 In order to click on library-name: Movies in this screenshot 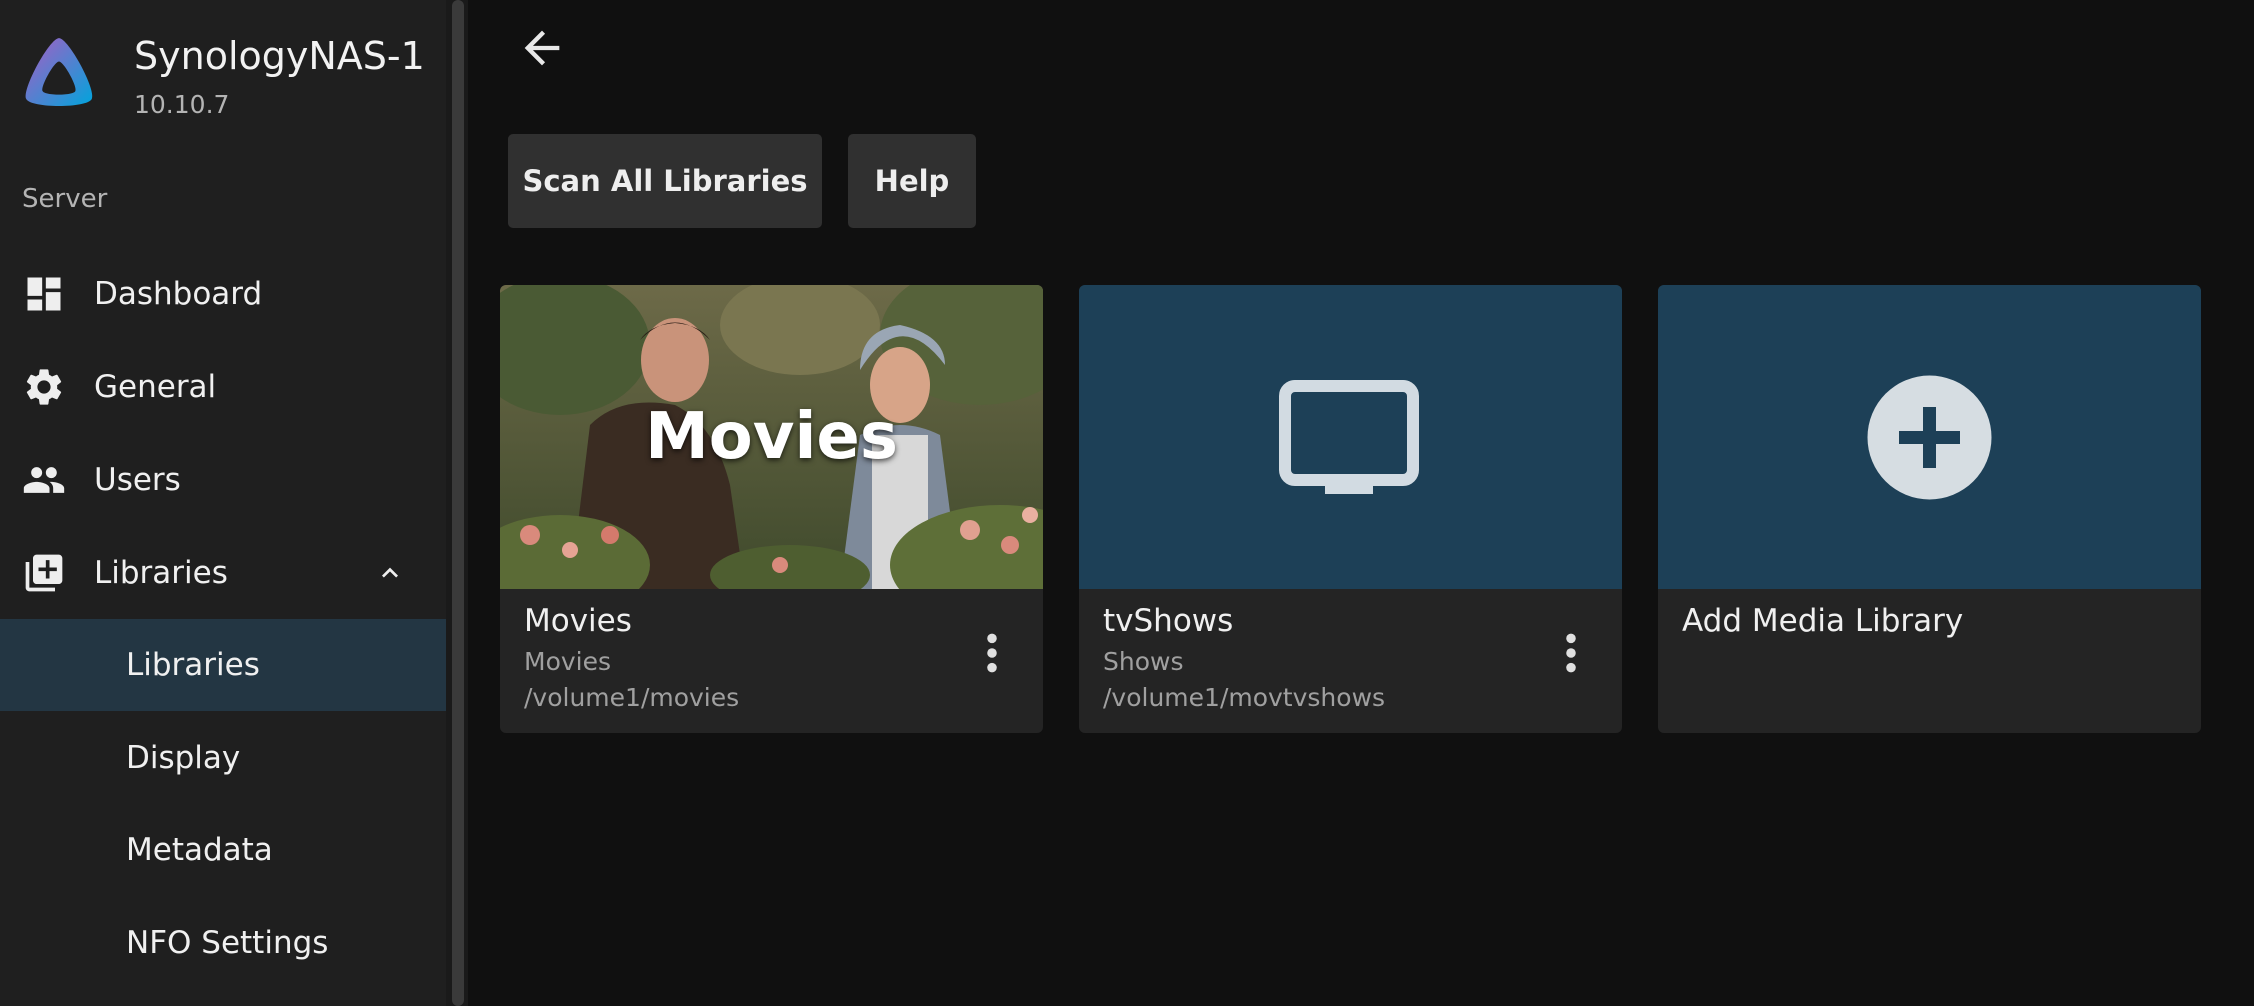, I will do `click(578, 621)`.